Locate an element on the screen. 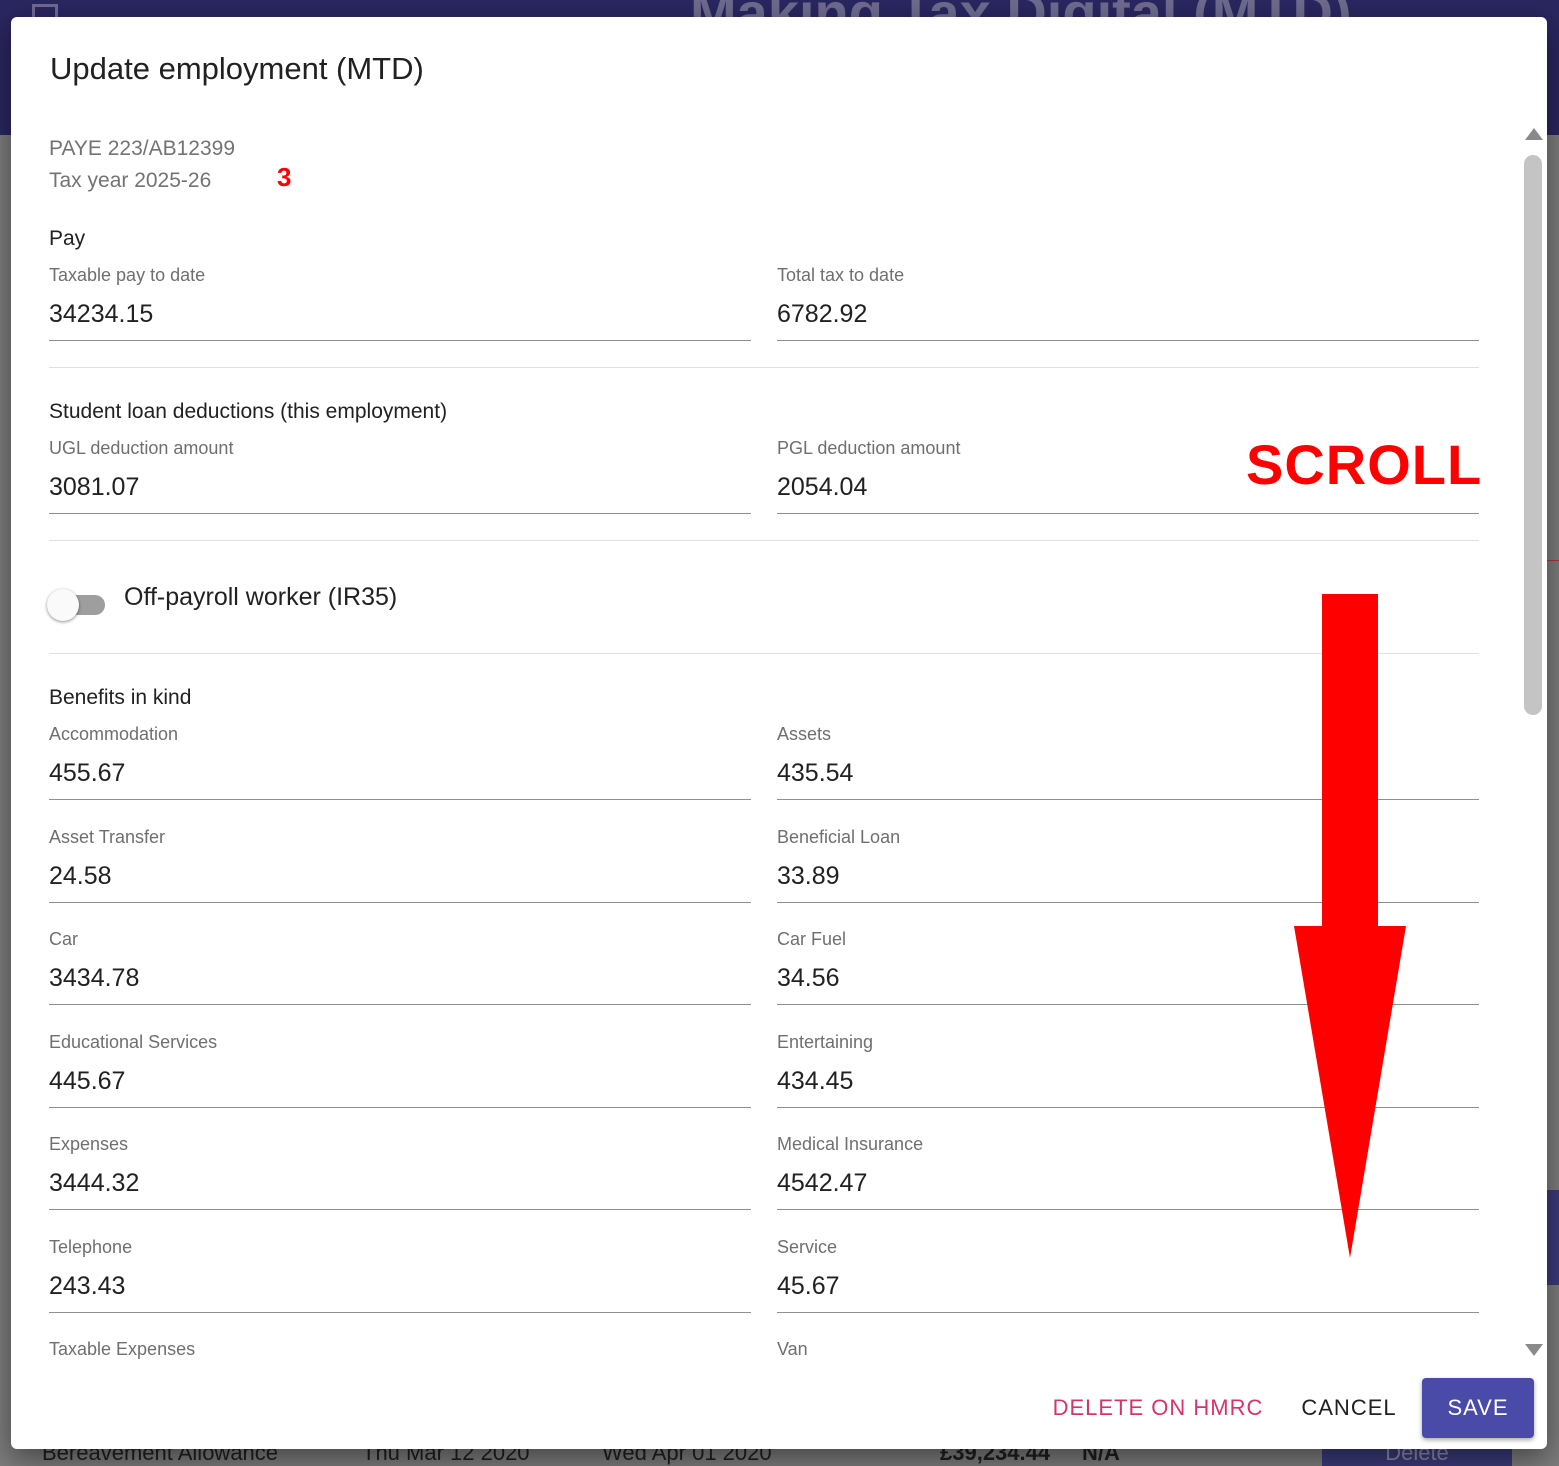 The width and height of the screenshot is (1559, 1466). dialog-scrollbar is located at coordinates (1533, 742).